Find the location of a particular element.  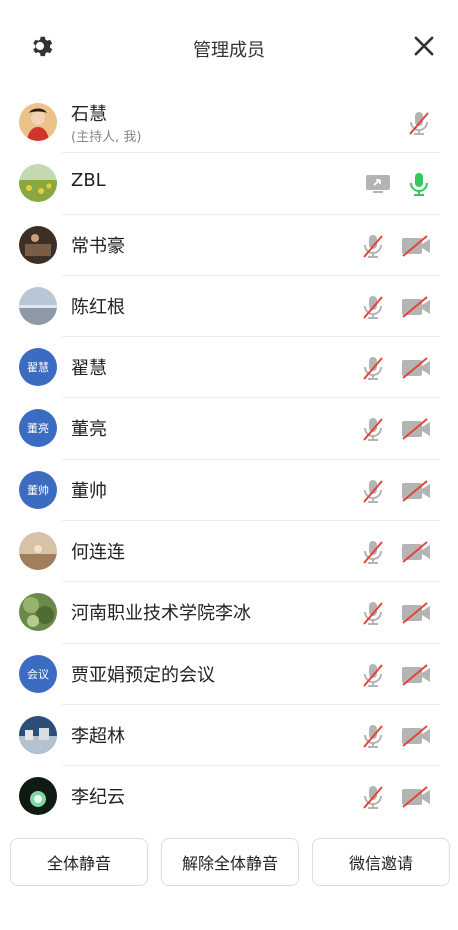

member-name: 董亮 is located at coordinates (89, 430).